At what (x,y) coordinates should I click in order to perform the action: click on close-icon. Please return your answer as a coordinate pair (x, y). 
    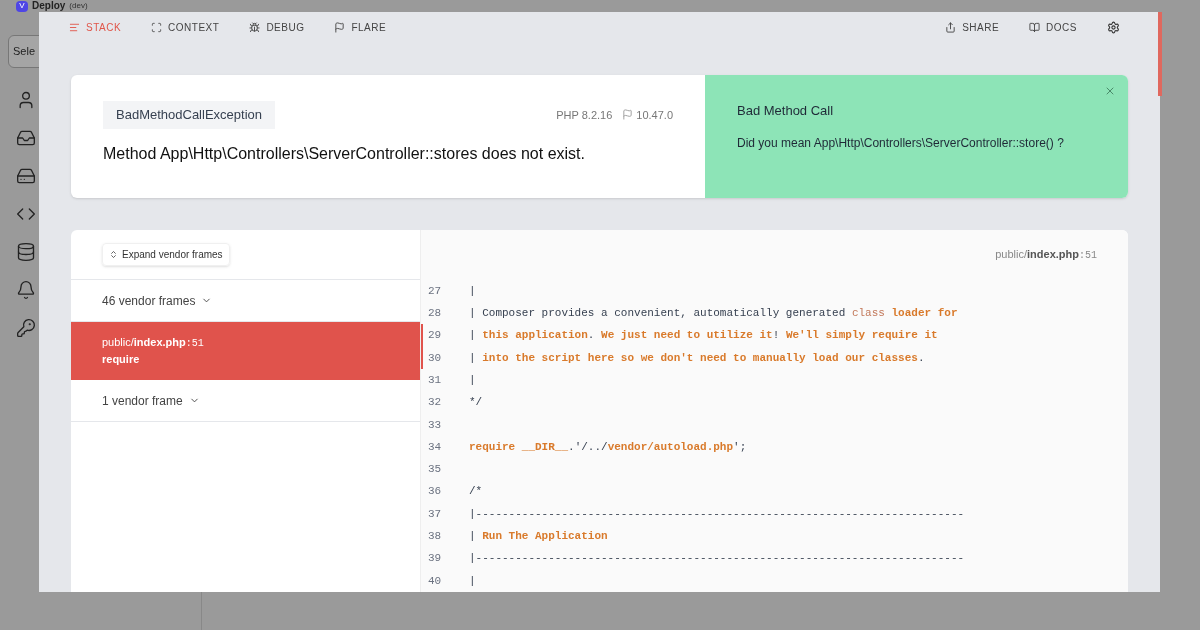
    Looking at the image, I should click on (1110, 91).